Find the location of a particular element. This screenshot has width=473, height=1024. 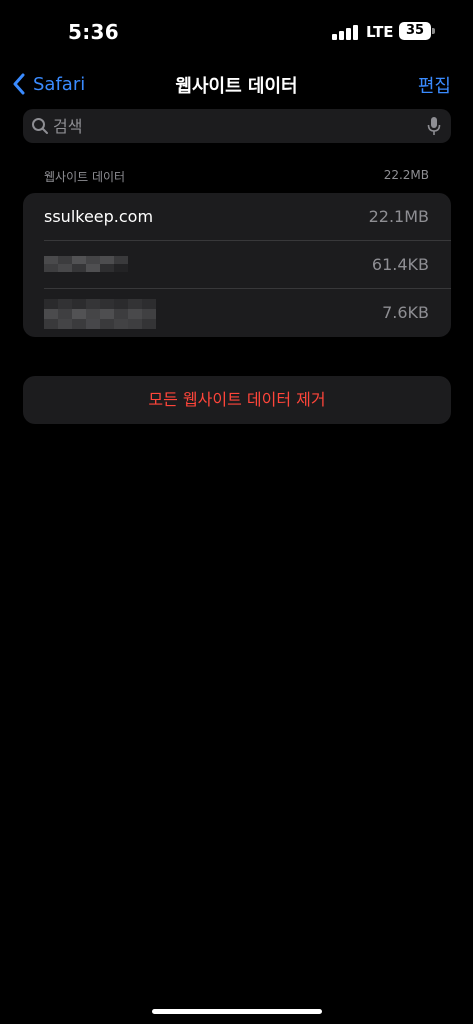

page-title: 웹사이트 데이터 is located at coordinates (236, 86).